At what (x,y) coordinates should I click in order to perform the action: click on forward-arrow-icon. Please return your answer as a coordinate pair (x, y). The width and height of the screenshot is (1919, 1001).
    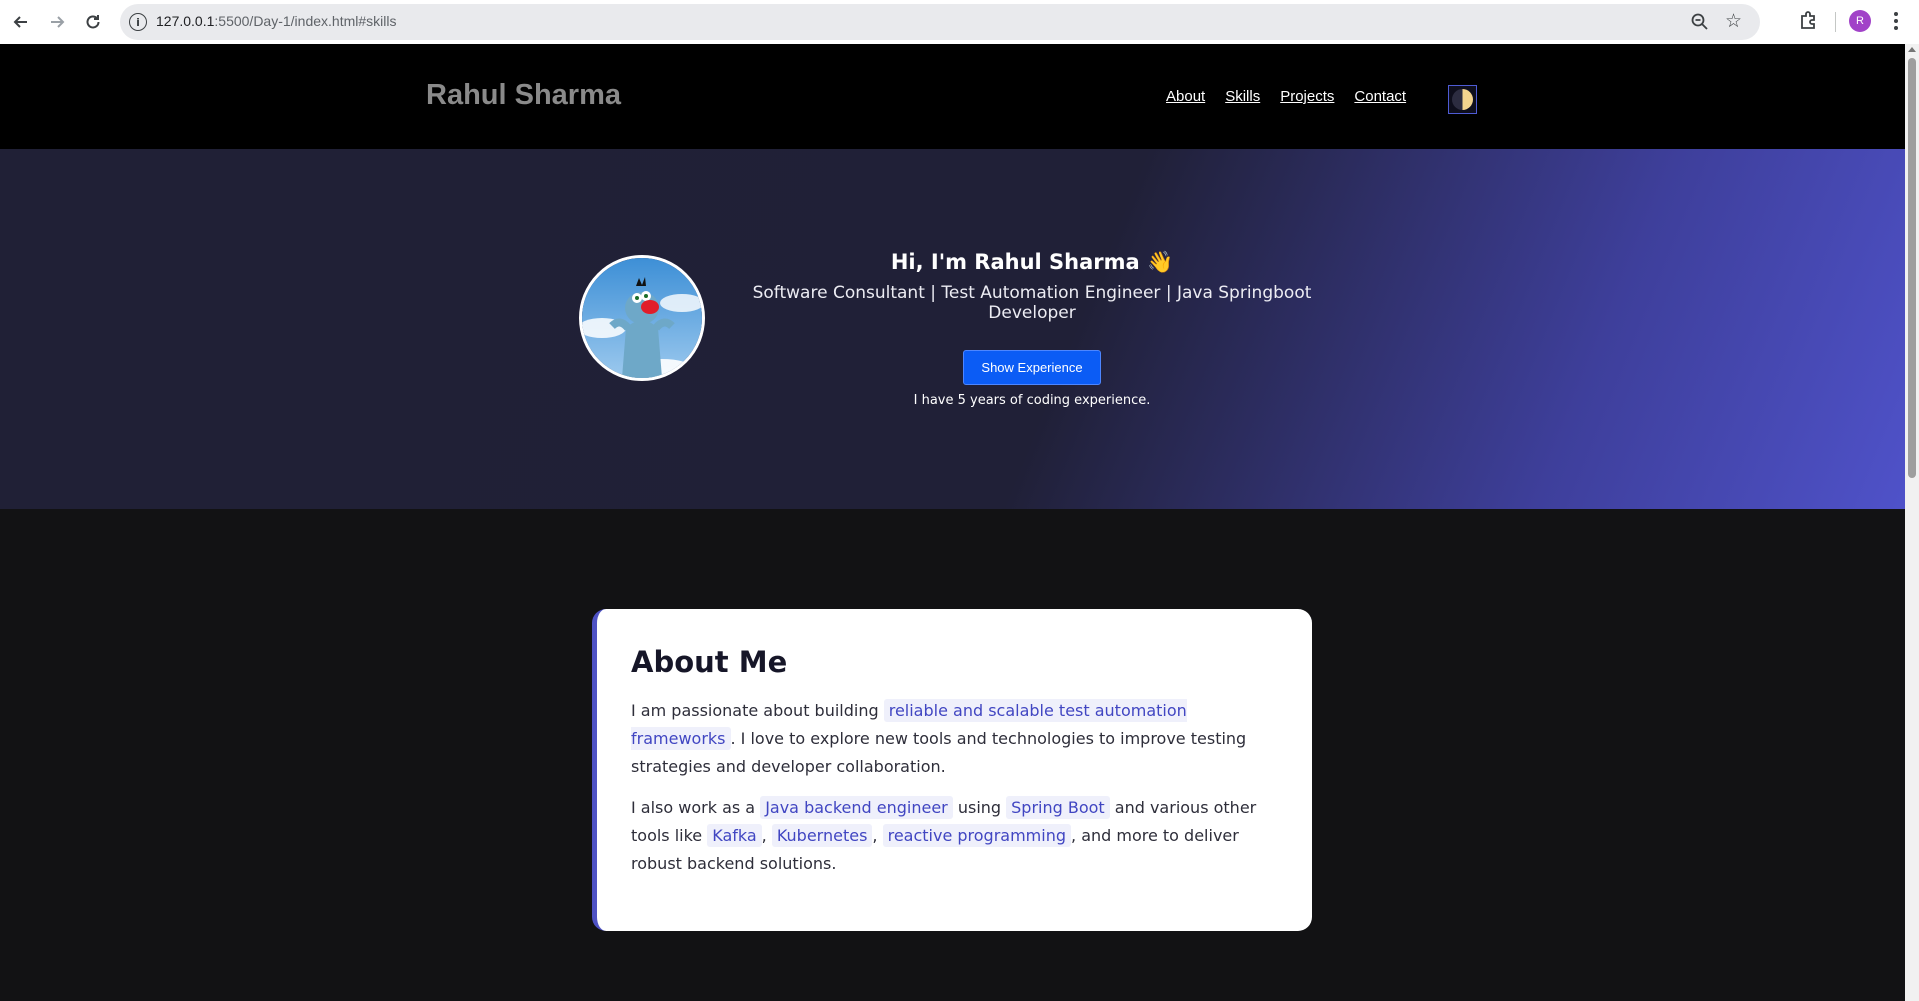
    Looking at the image, I should click on (57, 22).